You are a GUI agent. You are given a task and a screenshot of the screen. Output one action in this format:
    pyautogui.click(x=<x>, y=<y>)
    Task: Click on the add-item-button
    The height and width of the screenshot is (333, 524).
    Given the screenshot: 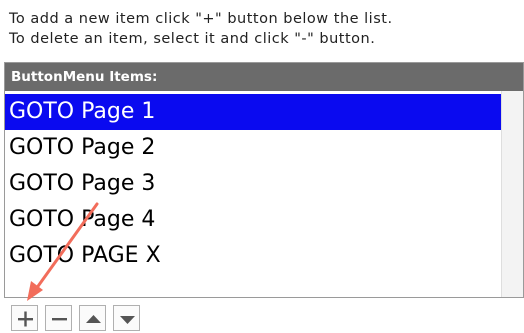 What is the action you would take?
    pyautogui.click(x=24, y=318)
    